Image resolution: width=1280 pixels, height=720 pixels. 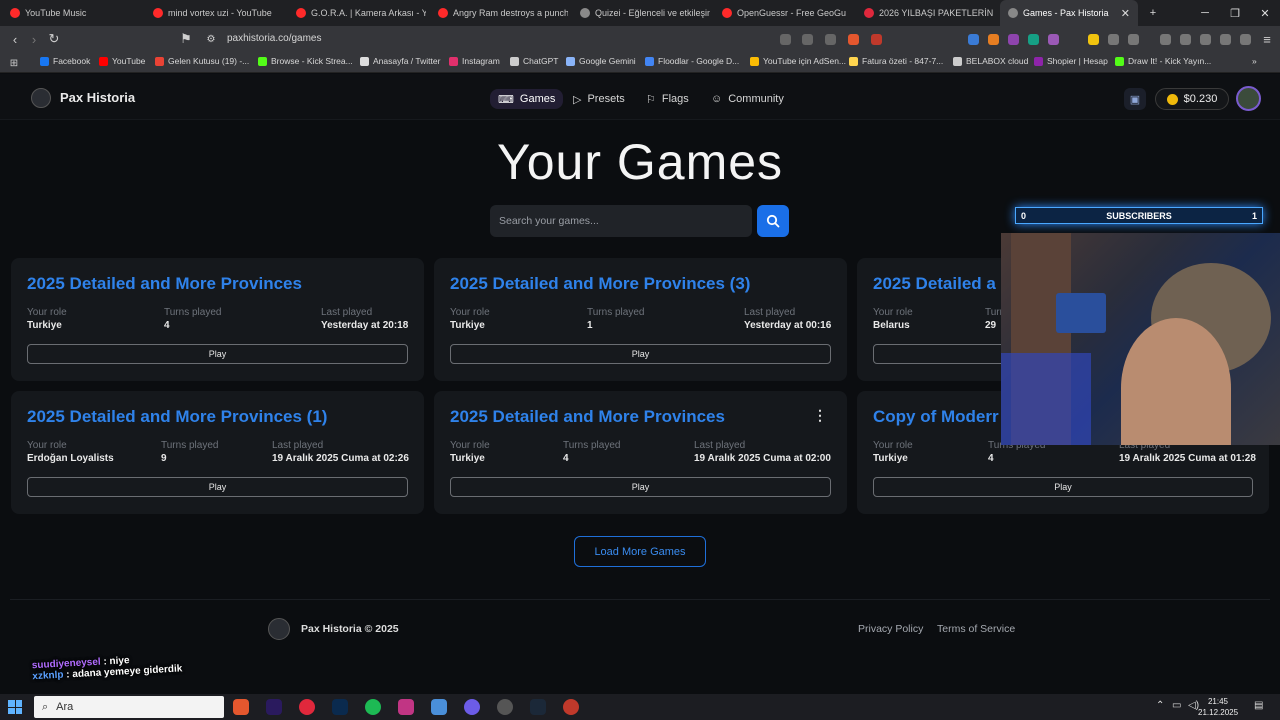 What do you see at coordinates (1192, 99) in the screenshot?
I see `balance-badge: $0.230` at bounding box center [1192, 99].